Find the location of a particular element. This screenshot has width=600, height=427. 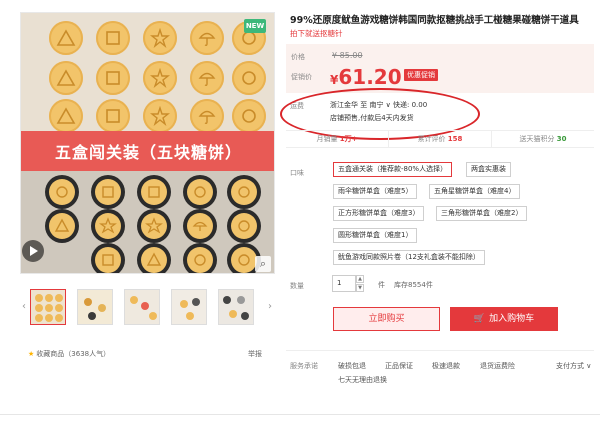

magnifier-icon: ⌕ is located at coordinates (263, 264).